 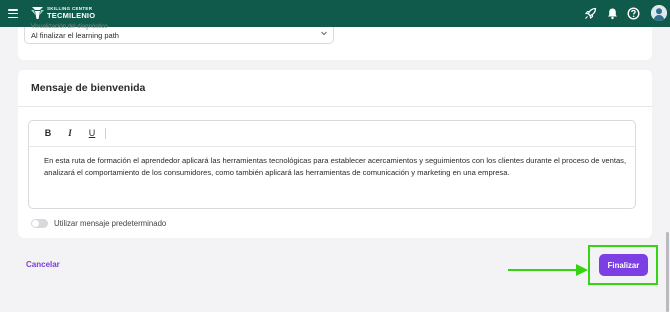 What do you see at coordinates (43, 264) in the screenshot?
I see `cancel-button: Cancelar` at bounding box center [43, 264].